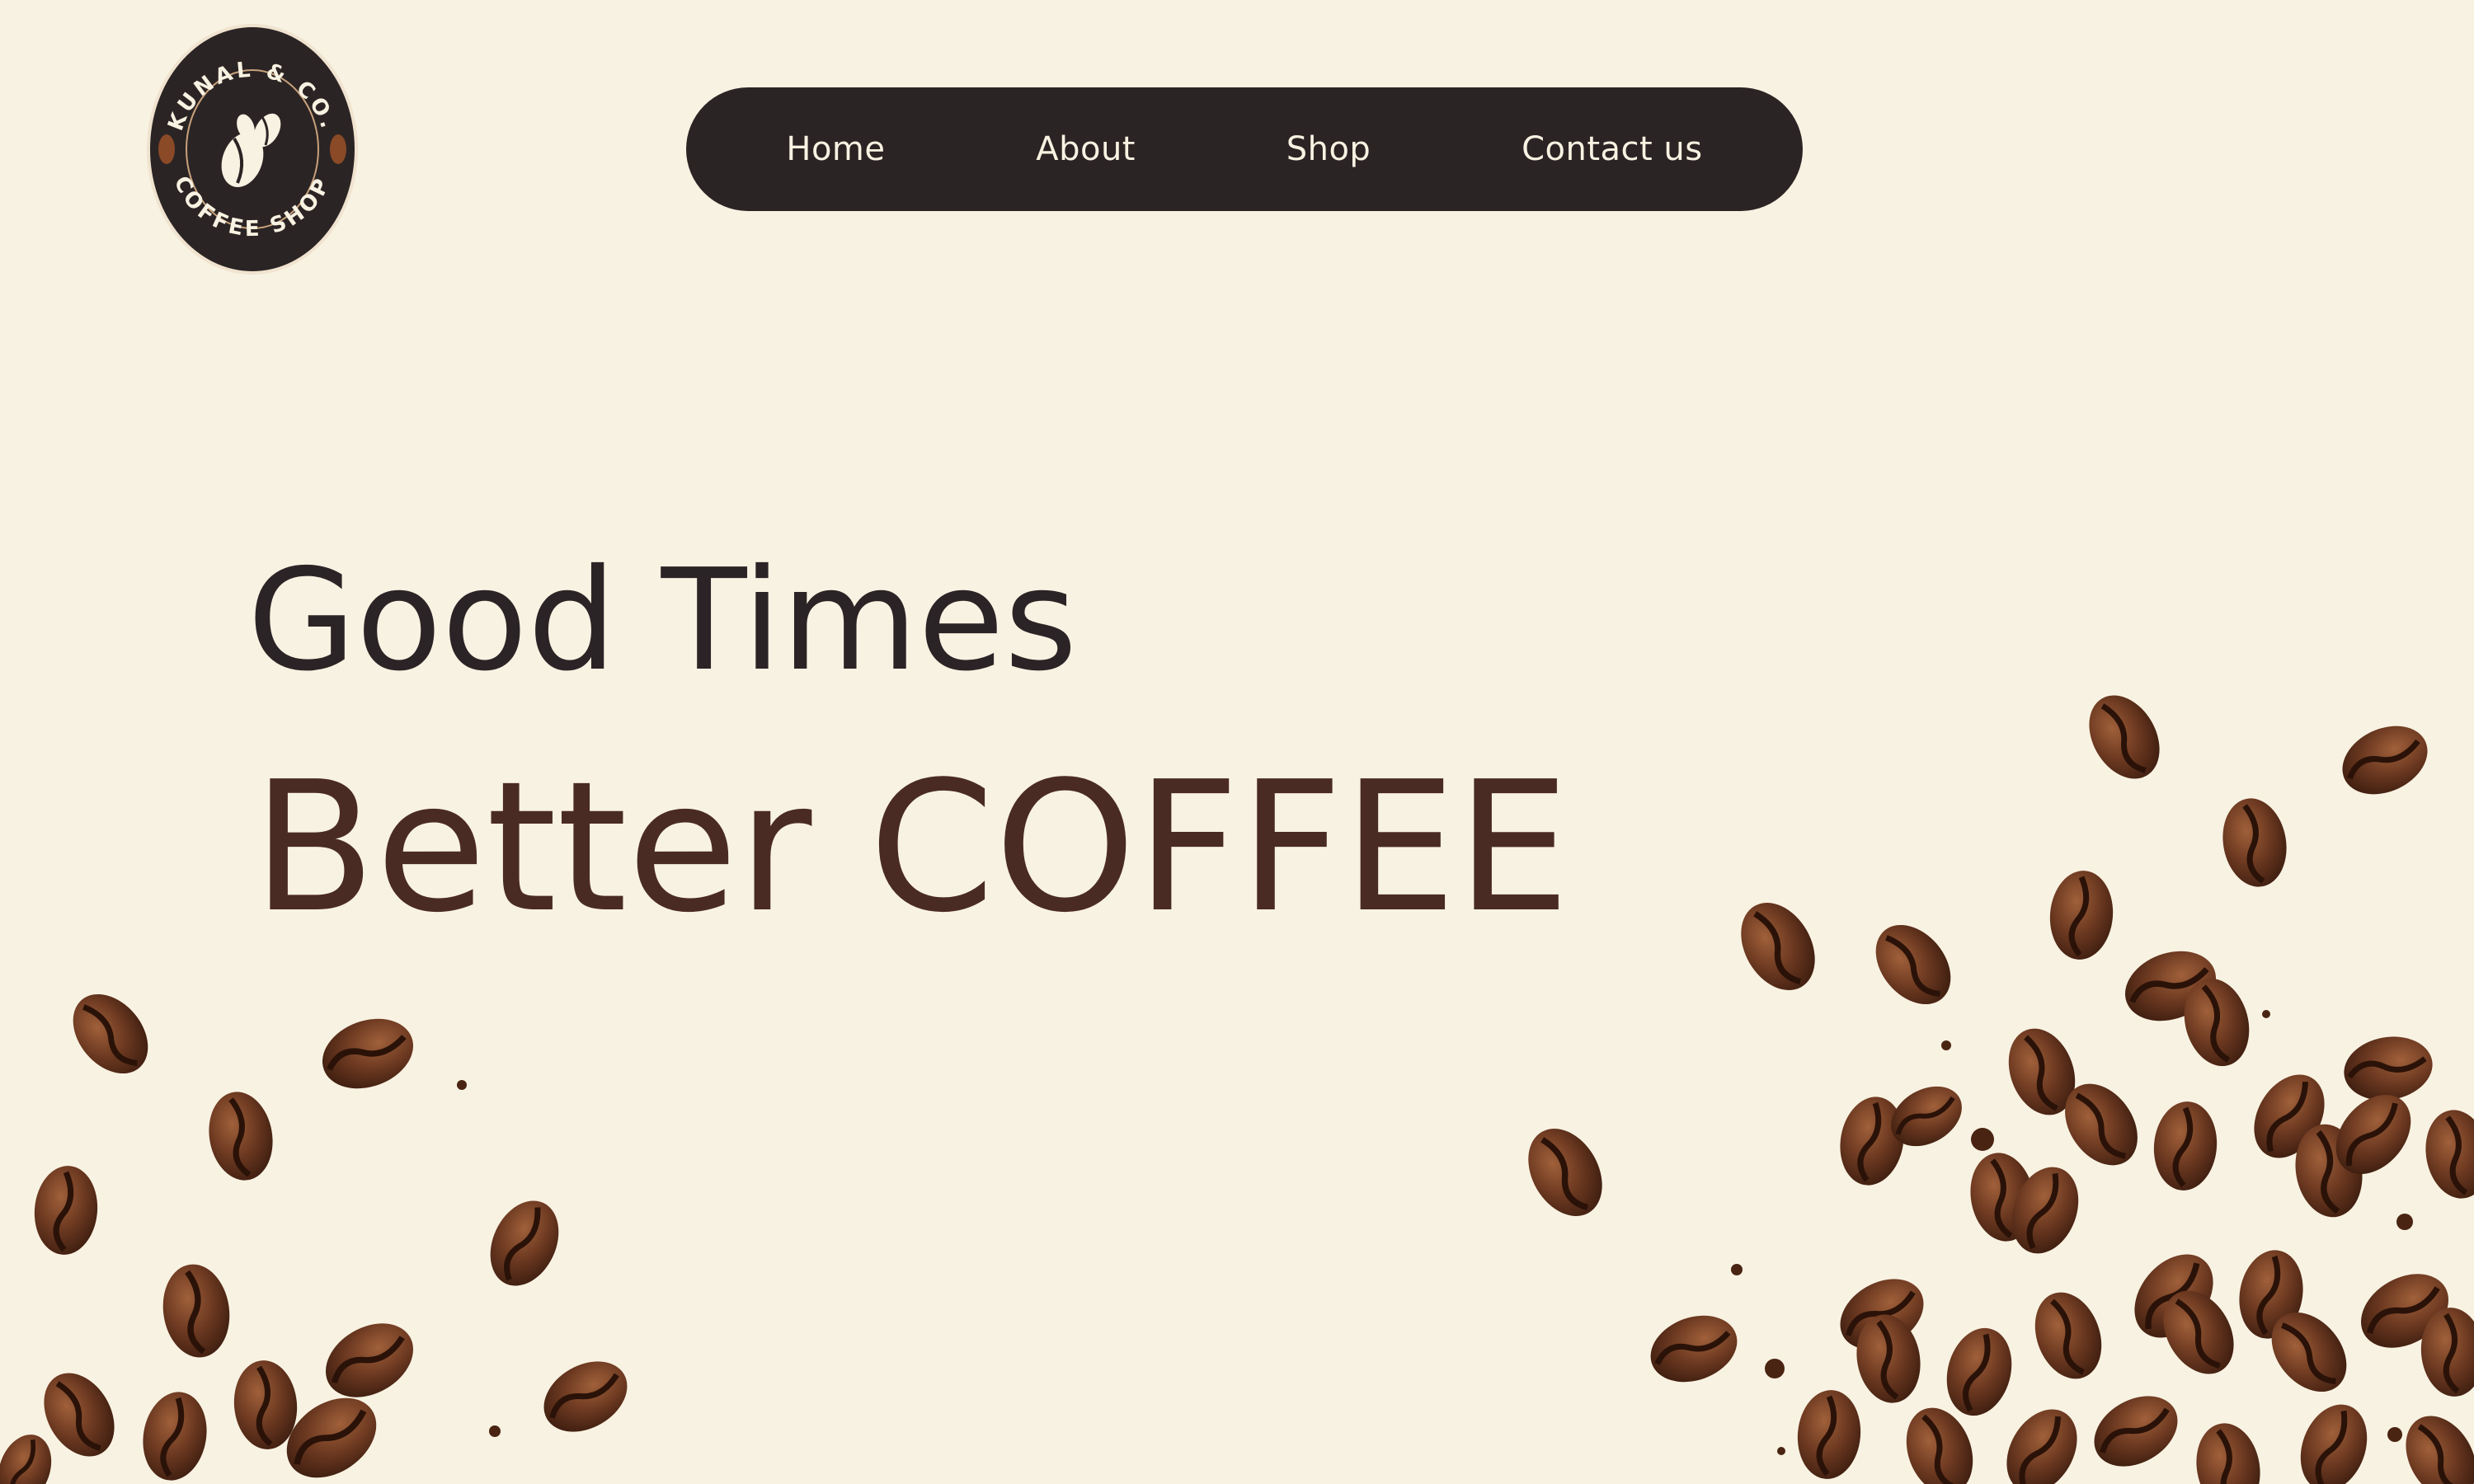 This screenshot has width=2474, height=1484. I want to click on coffee-shop-logo-icon: KUNAL & CO. COFFEE SHOP, so click(252, 149).